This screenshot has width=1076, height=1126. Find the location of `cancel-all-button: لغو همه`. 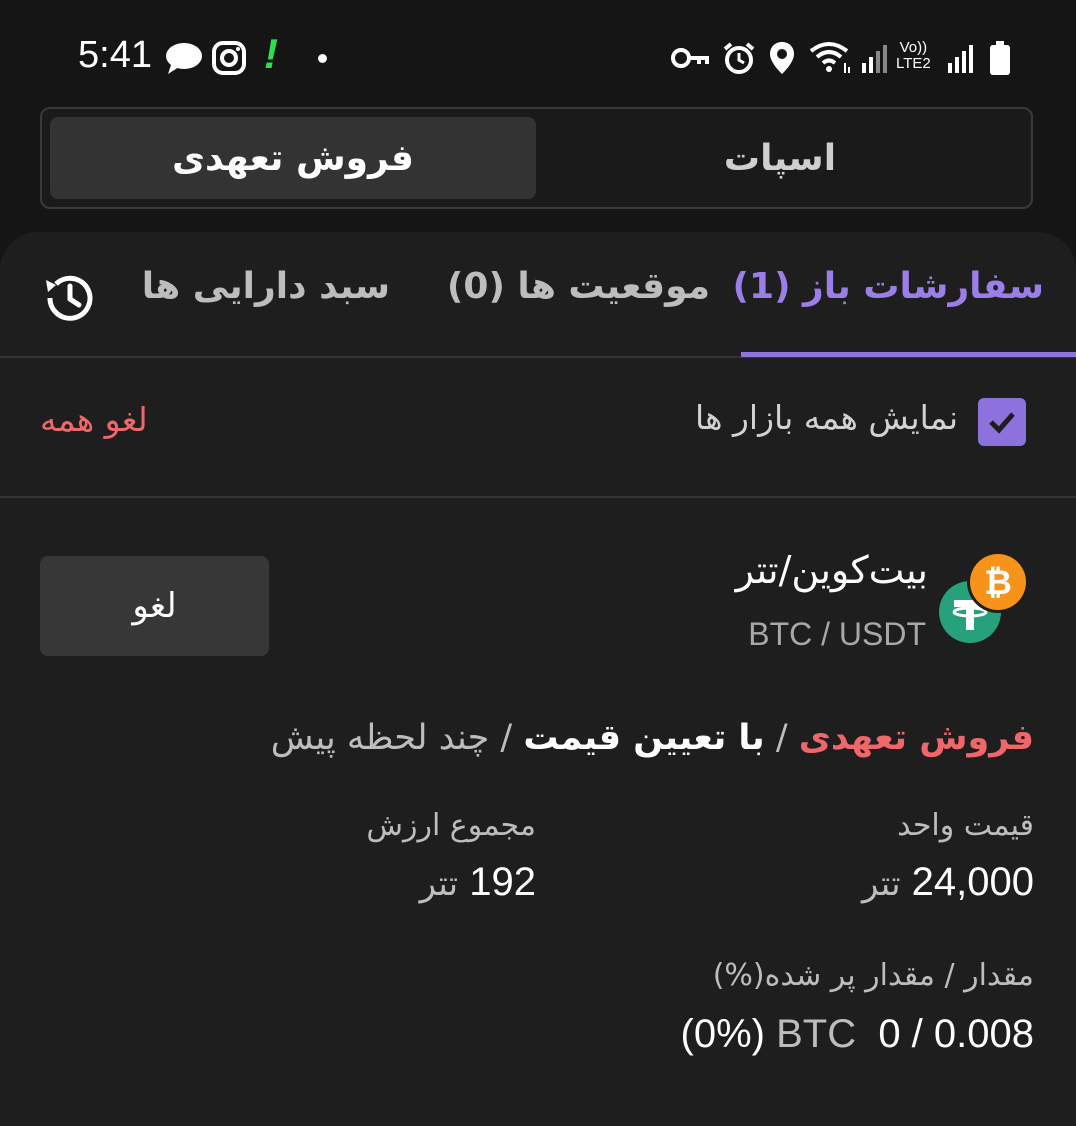

cancel-all-button: لغو همه is located at coordinates (94, 419).